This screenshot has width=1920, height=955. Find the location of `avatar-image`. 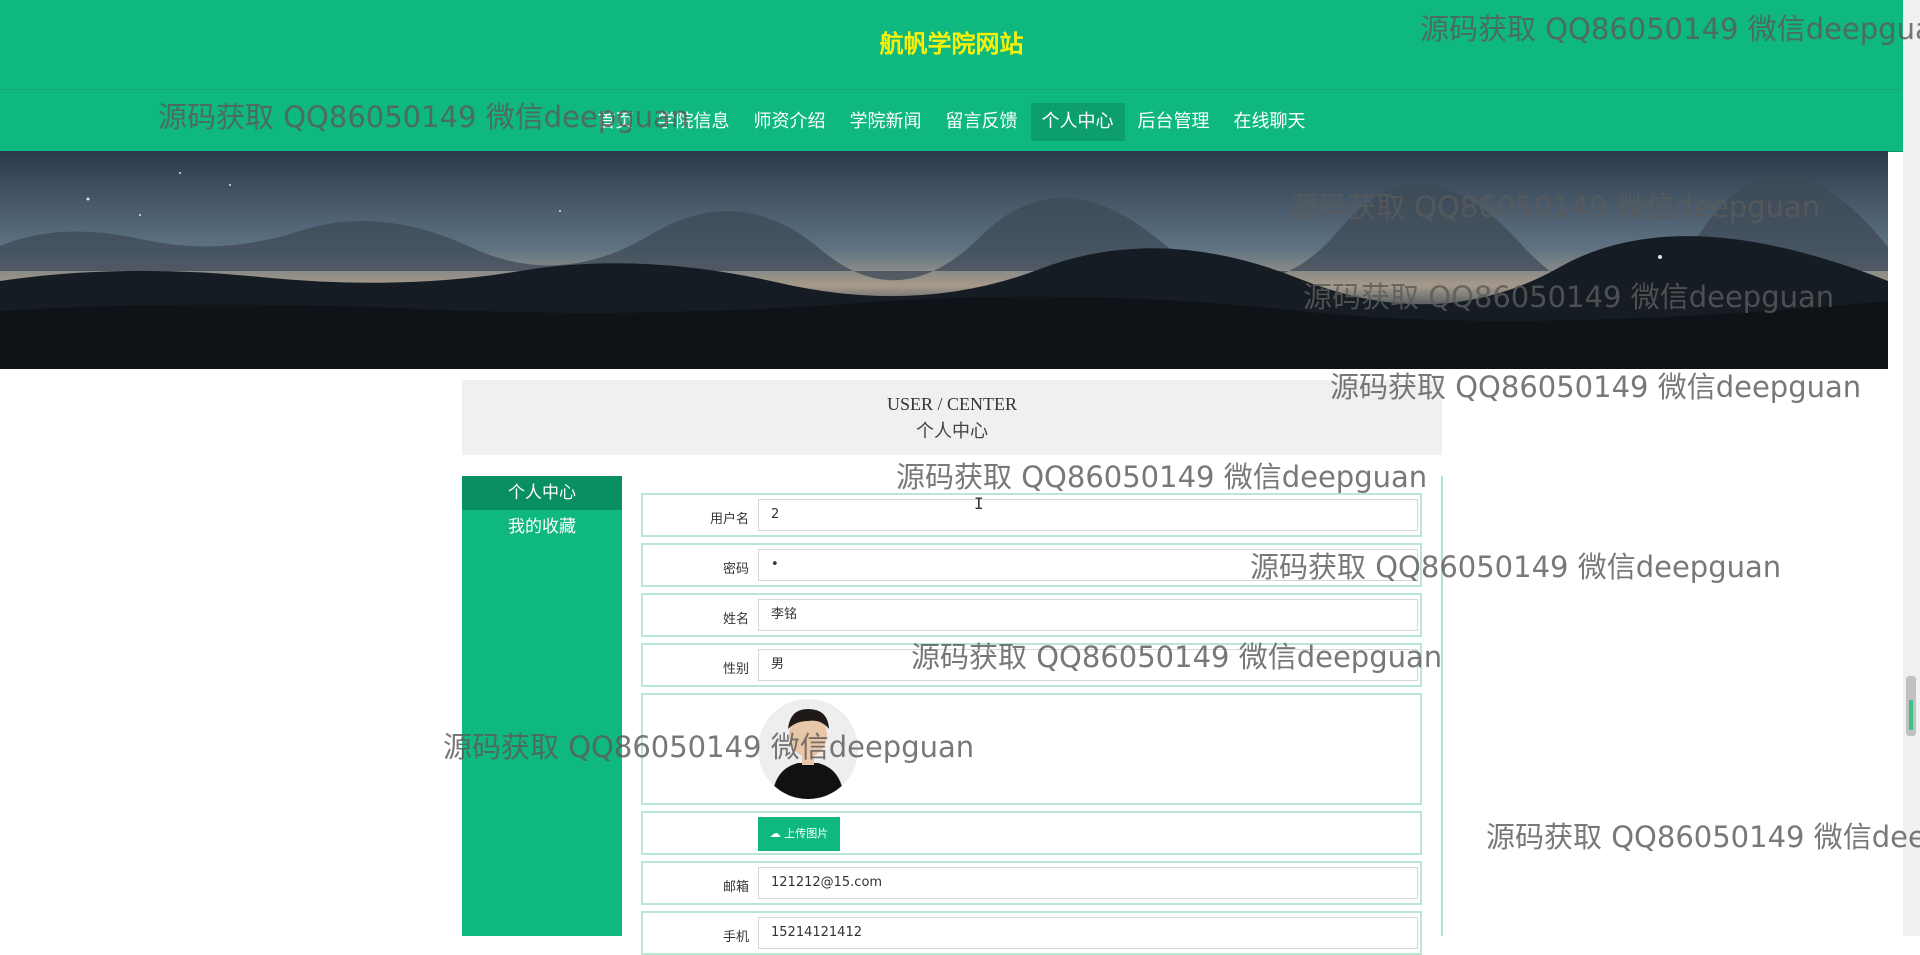

avatar-image is located at coordinates (808, 749).